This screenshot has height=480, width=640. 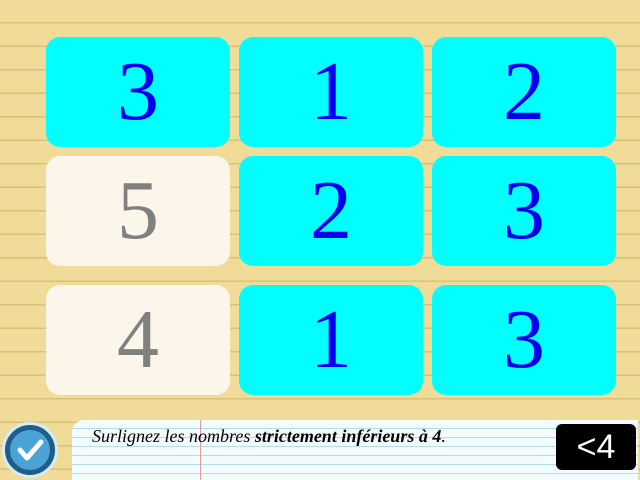 I want to click on check-icon, so click(x=30, y=450).